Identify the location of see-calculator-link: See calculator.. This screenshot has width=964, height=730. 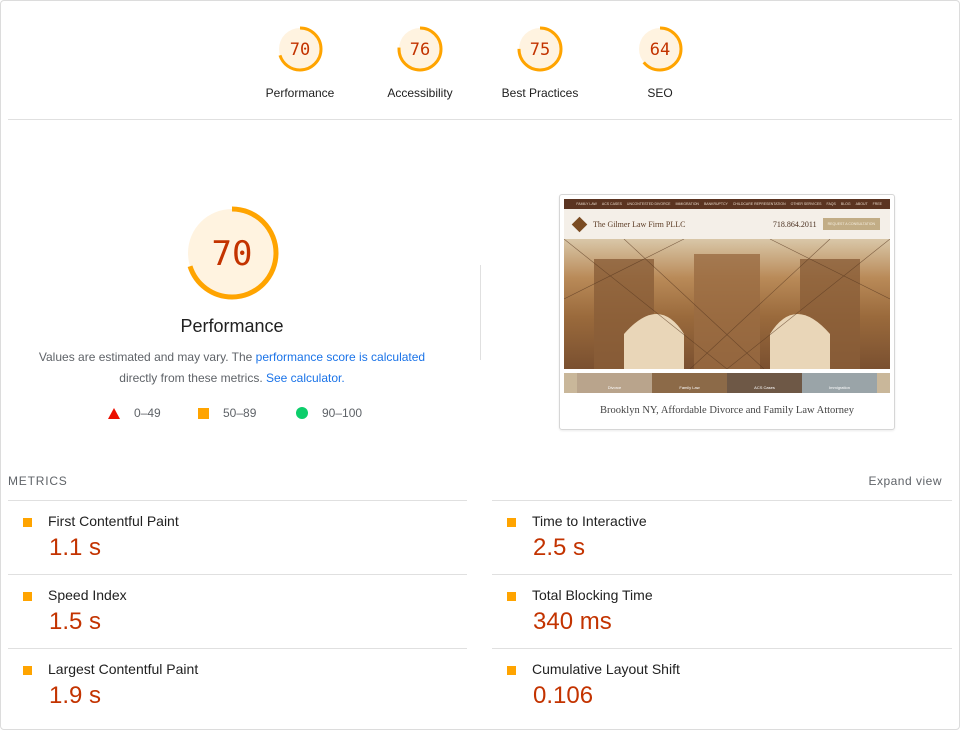
(305, 378).